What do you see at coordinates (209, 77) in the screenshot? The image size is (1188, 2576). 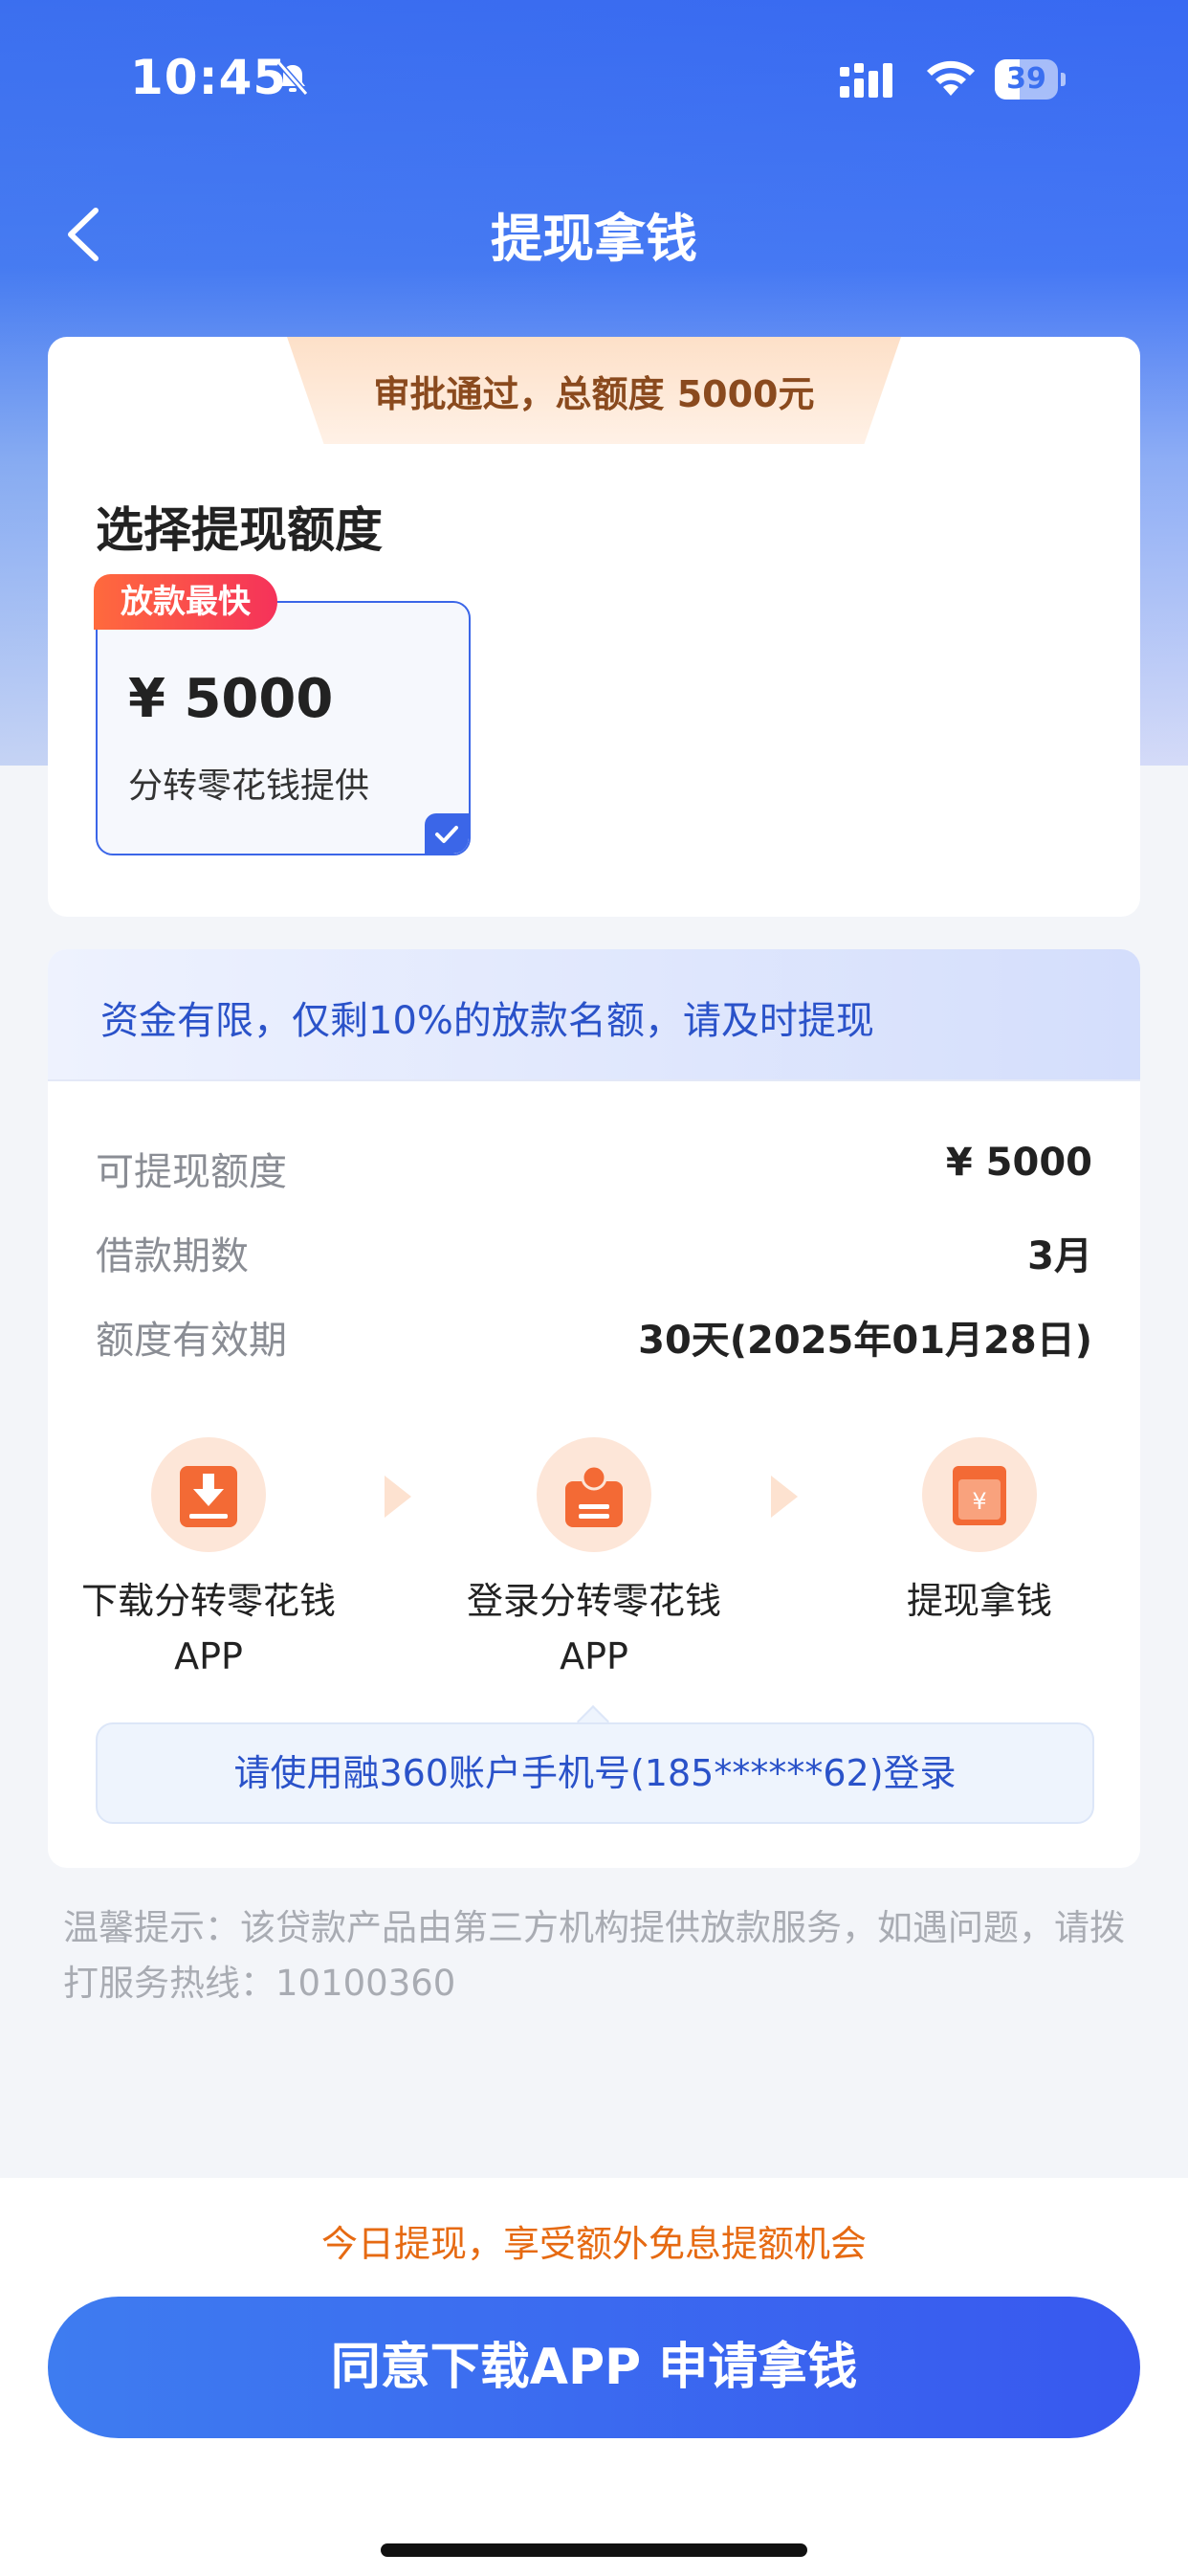 I see `status-time: 10:45` at bounding box center [209, 77].